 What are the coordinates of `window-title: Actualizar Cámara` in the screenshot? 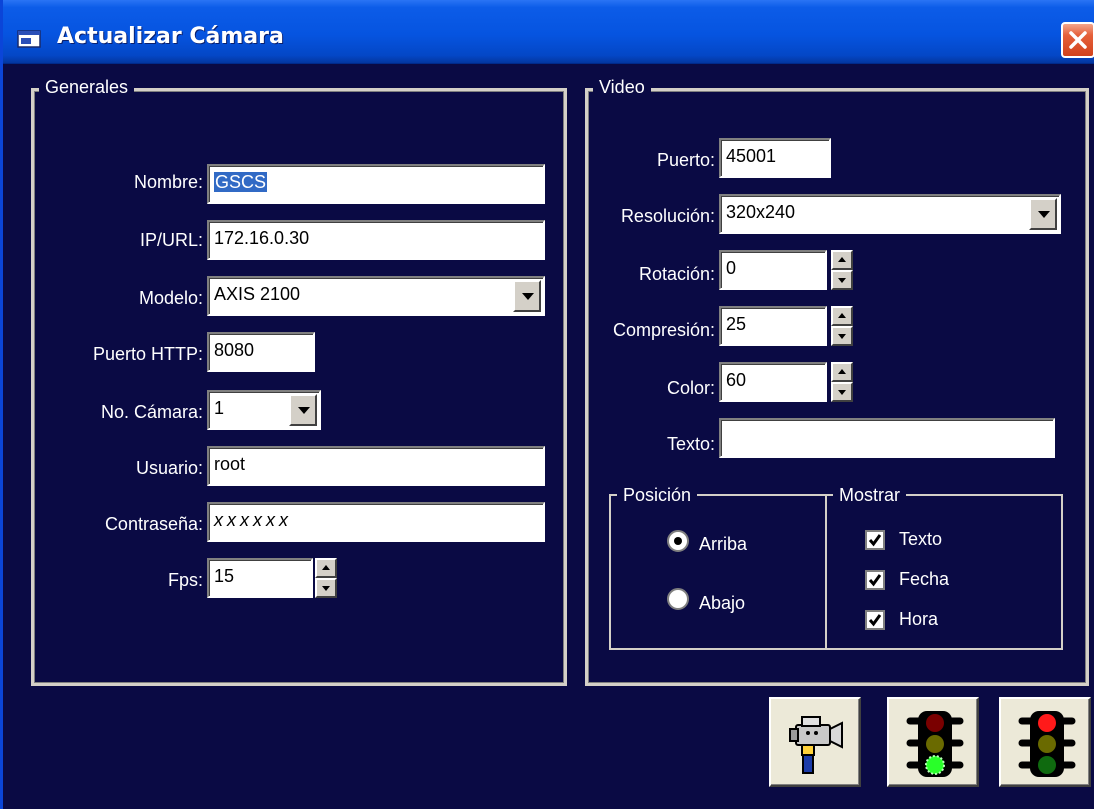 It's located at (170, 36).